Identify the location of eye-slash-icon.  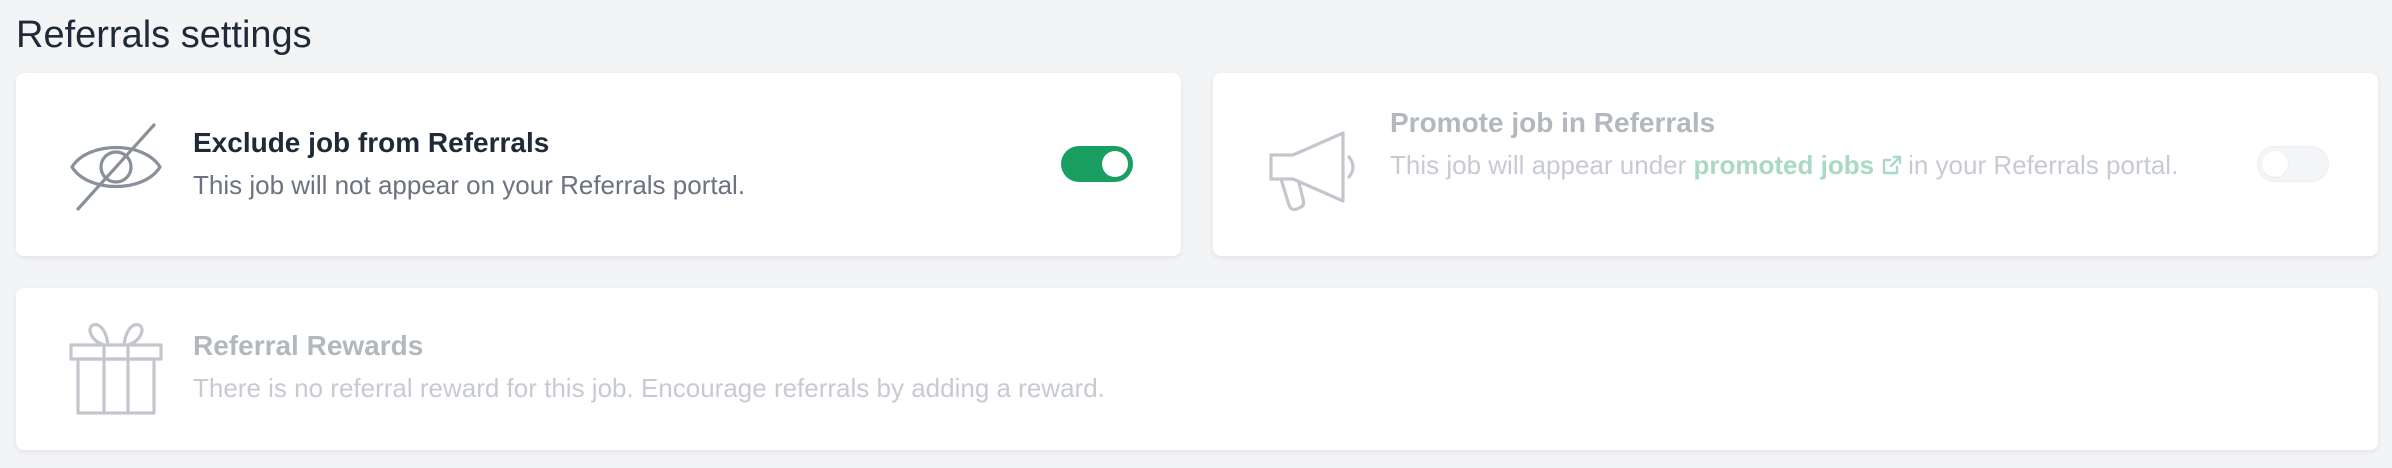
(116, 167).